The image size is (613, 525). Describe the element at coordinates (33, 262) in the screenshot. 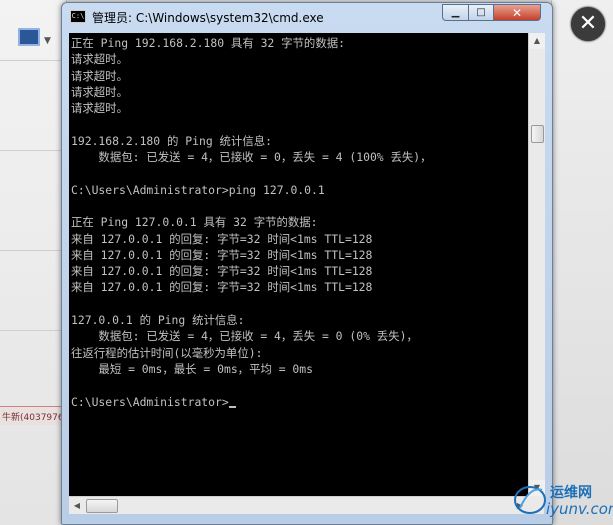

I see `background-app-left-panel: ▼` at that location.